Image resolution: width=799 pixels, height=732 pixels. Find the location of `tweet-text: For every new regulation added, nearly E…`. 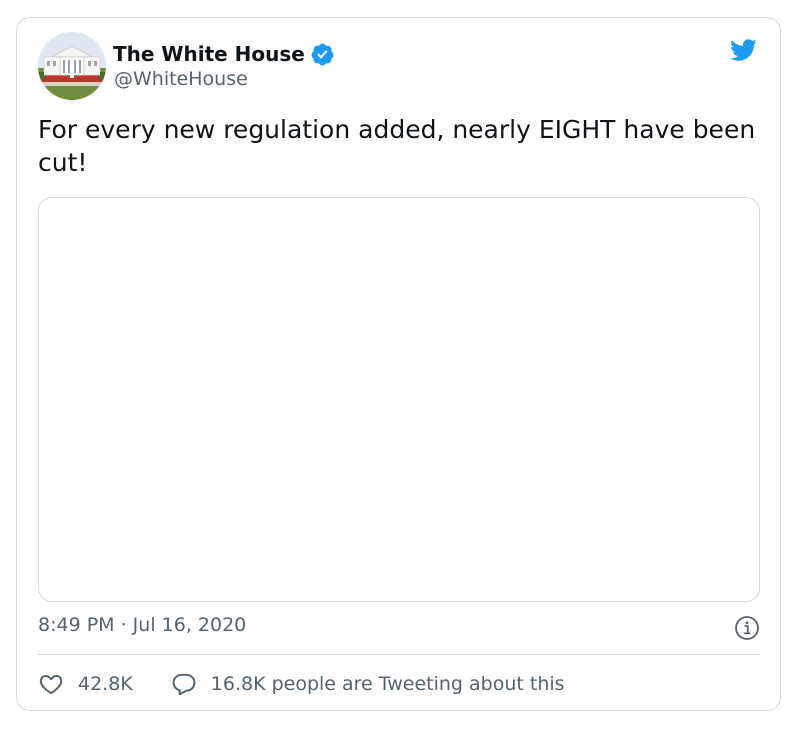

tweet-text: For every new regulation added, nearly E… is located at coordinates (397, 146).